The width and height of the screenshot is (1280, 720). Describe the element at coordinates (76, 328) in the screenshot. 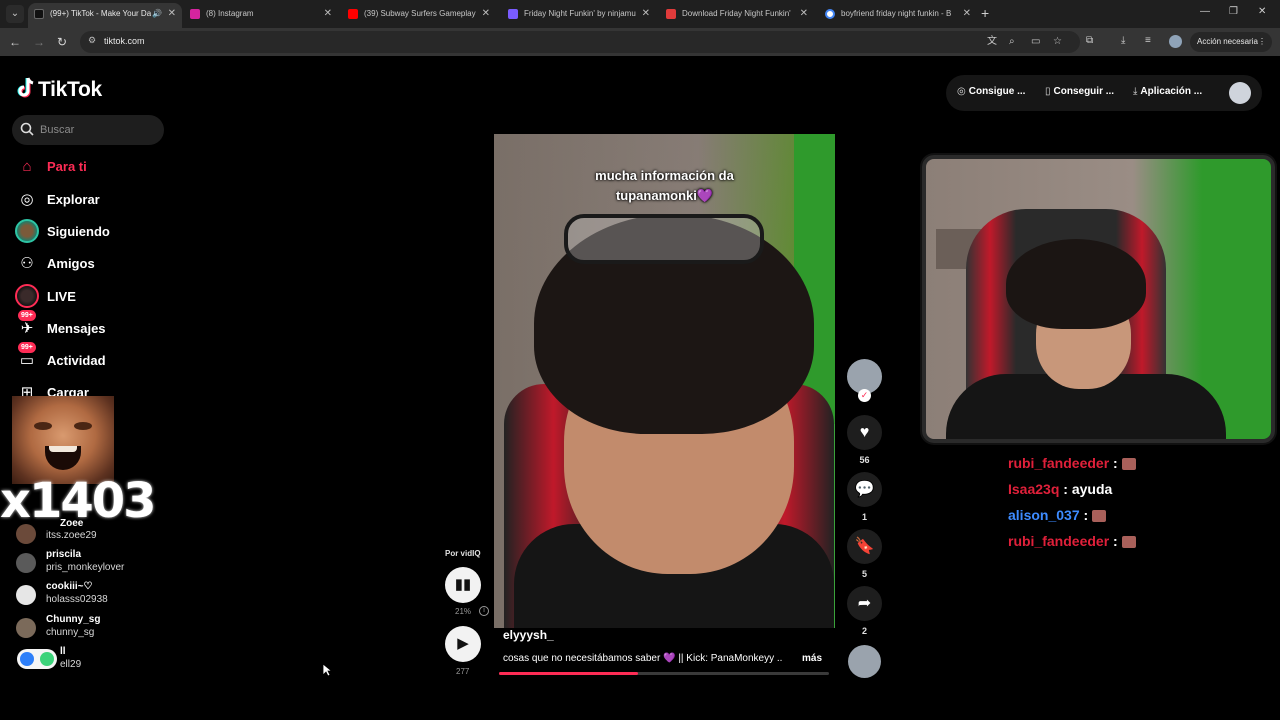

I see `nav-label: Mensajes` at that location.